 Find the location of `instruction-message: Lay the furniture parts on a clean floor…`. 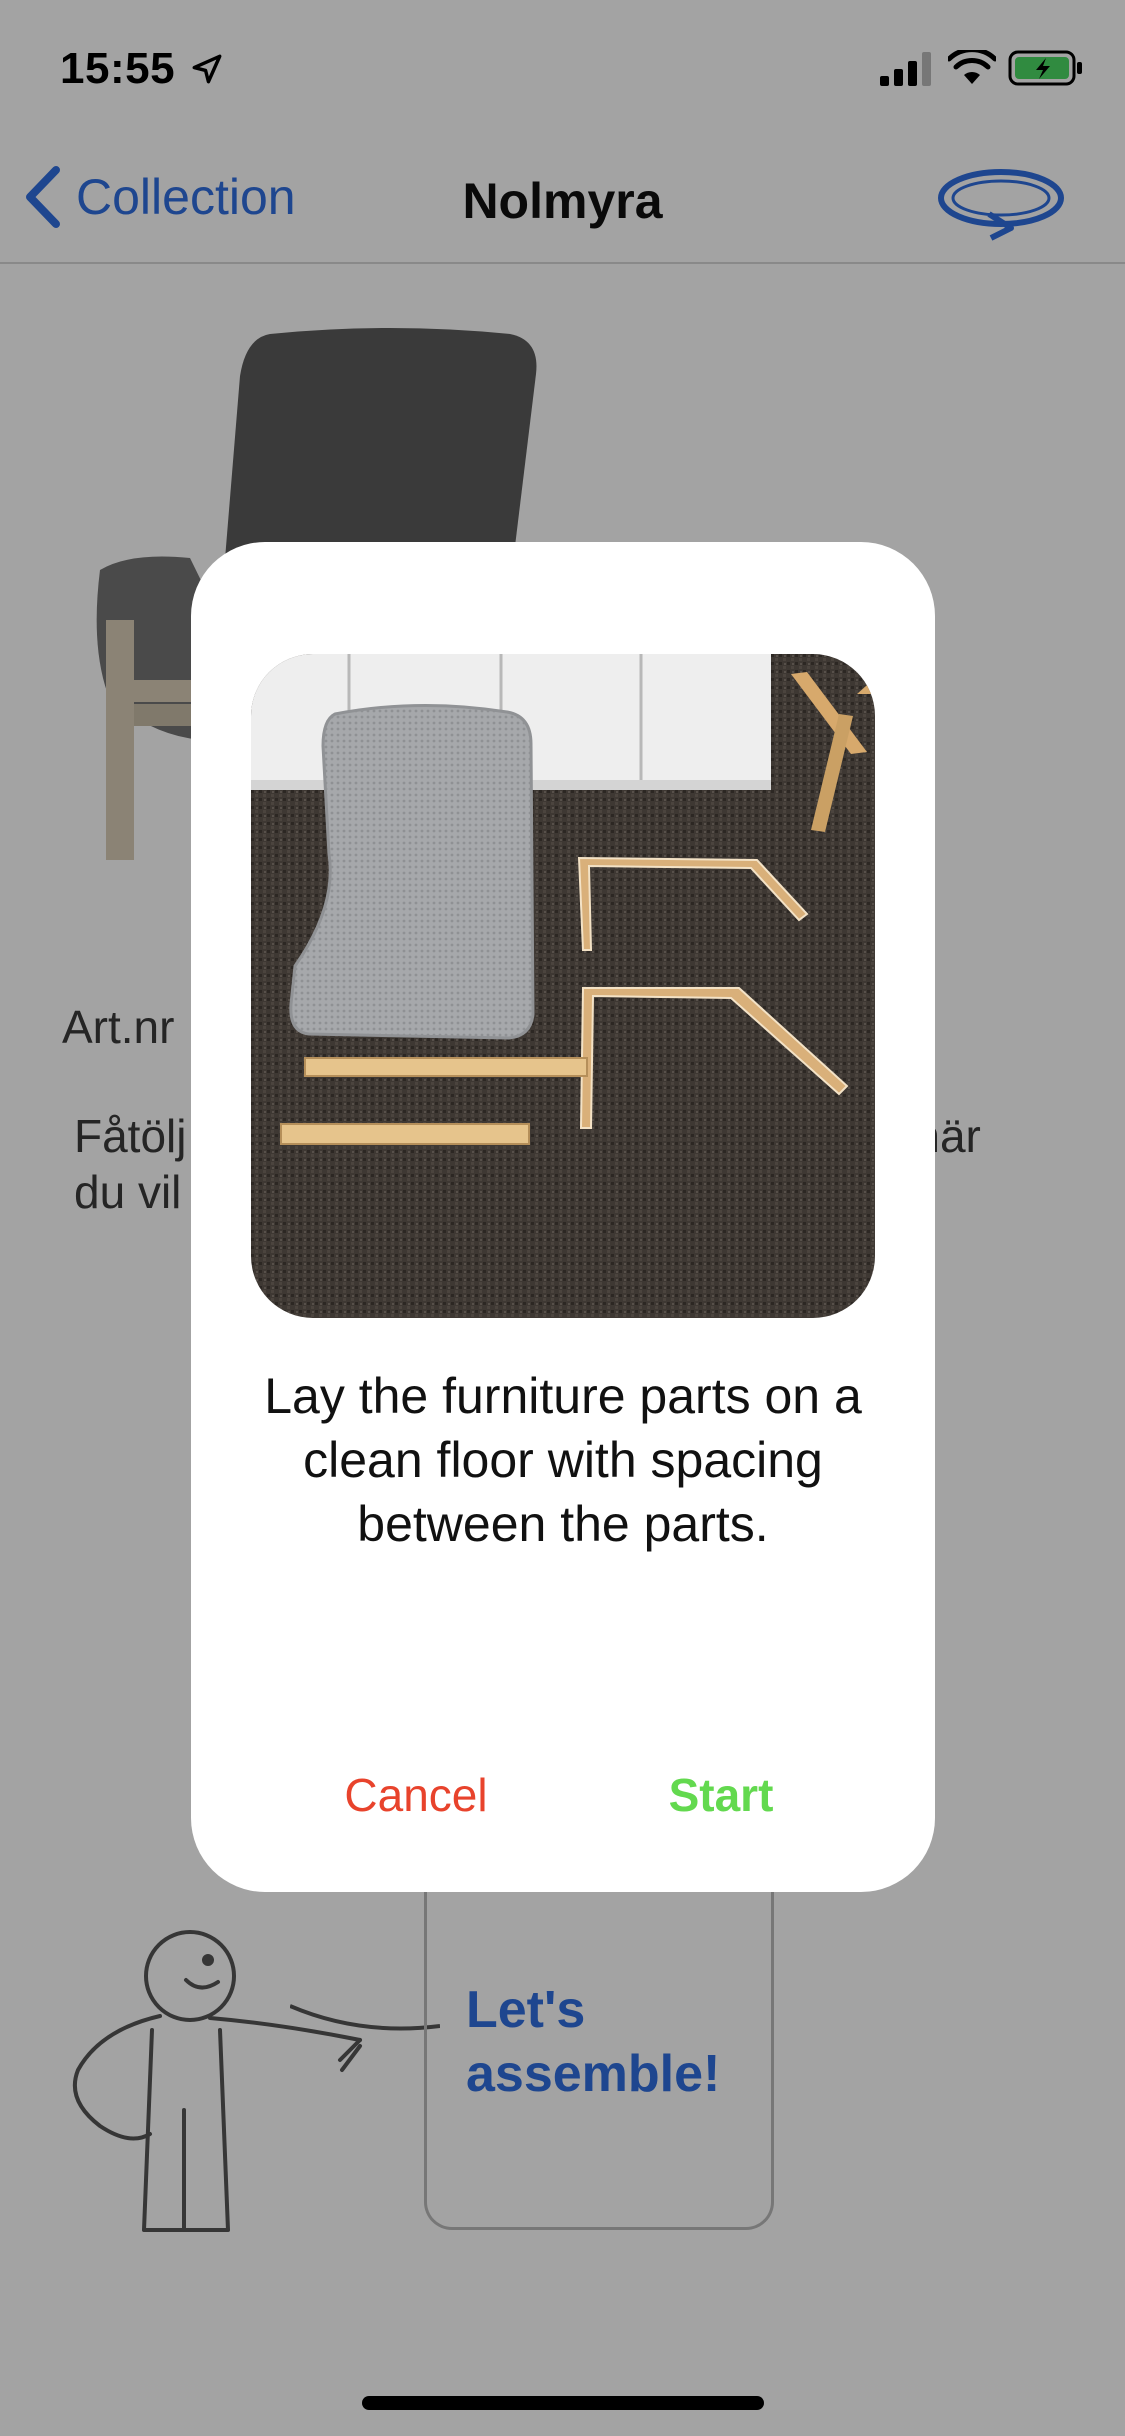

instruction-message: Lay the furniture parts on a clean floor… is located at coordinates (563, 1460).